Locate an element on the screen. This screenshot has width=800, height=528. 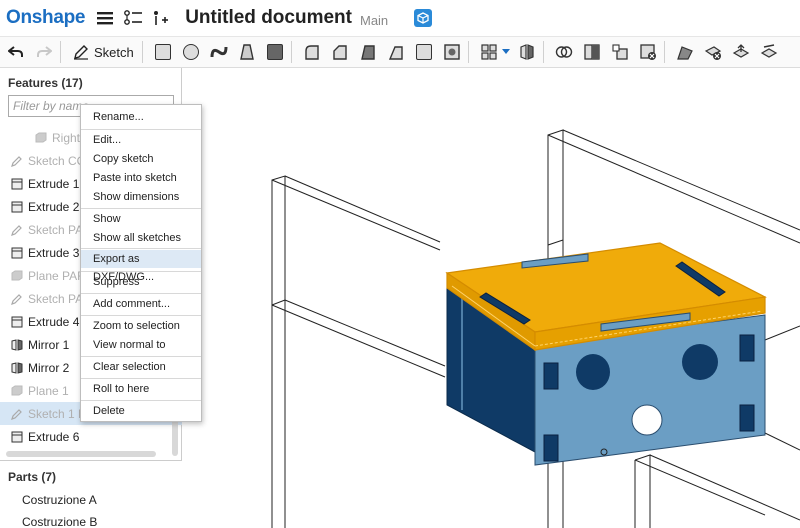
feature-list-icon is located at coordinates (133, 18).